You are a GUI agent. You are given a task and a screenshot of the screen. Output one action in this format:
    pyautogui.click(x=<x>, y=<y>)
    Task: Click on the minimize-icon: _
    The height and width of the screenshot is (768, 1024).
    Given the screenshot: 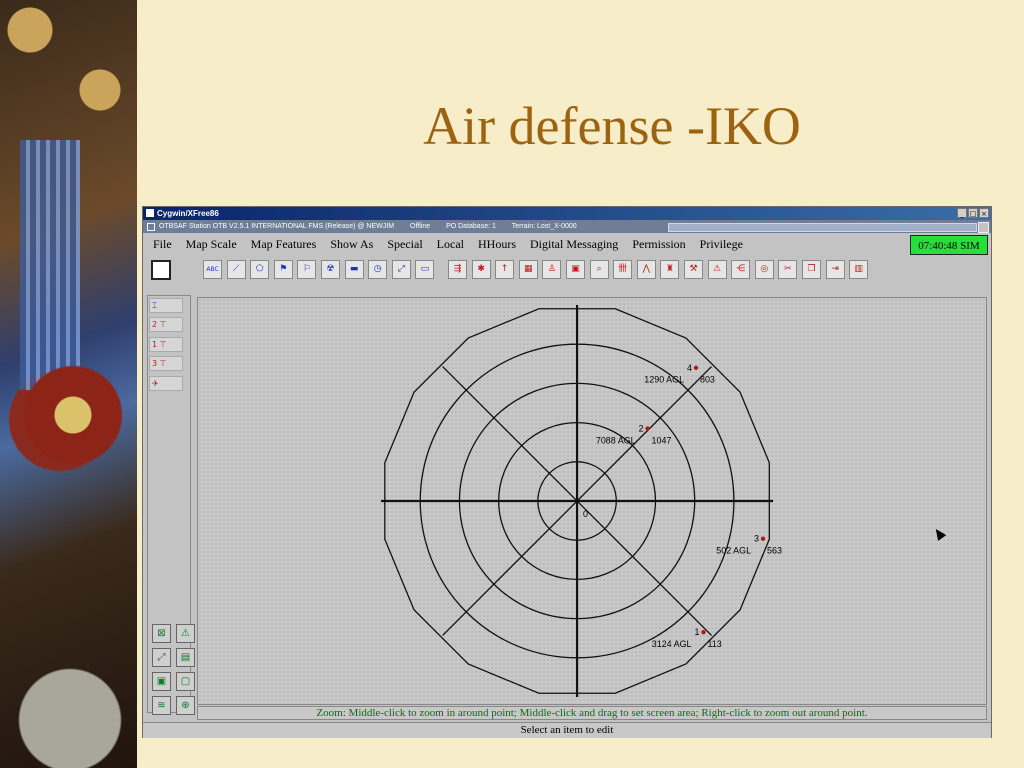 What is the action you would take?
    pyautogui.click(x=962, y=213)
    